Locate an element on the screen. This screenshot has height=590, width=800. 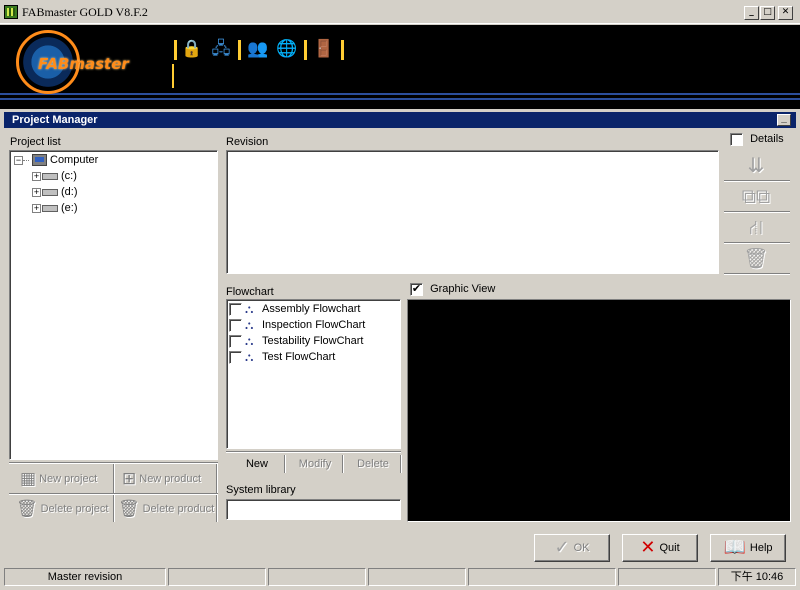
maximize-icon: □ is located at coordinates (767, 12).